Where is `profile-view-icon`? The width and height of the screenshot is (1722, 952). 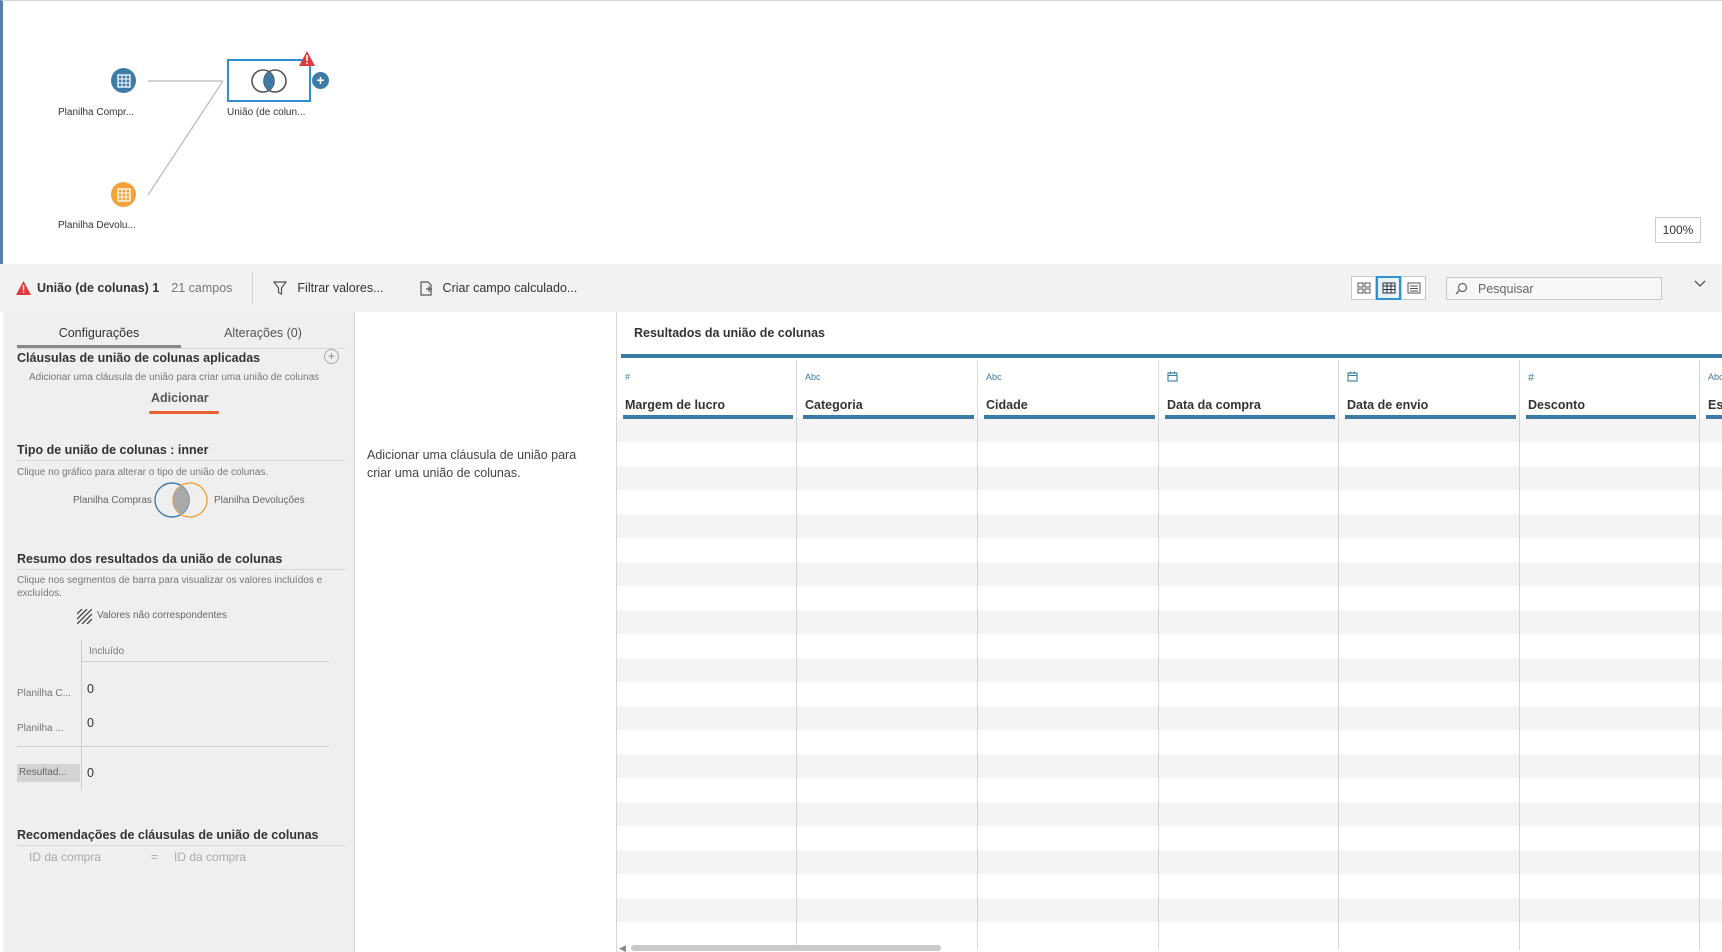
profile-view-icon is located at coordinates (1363, 288).